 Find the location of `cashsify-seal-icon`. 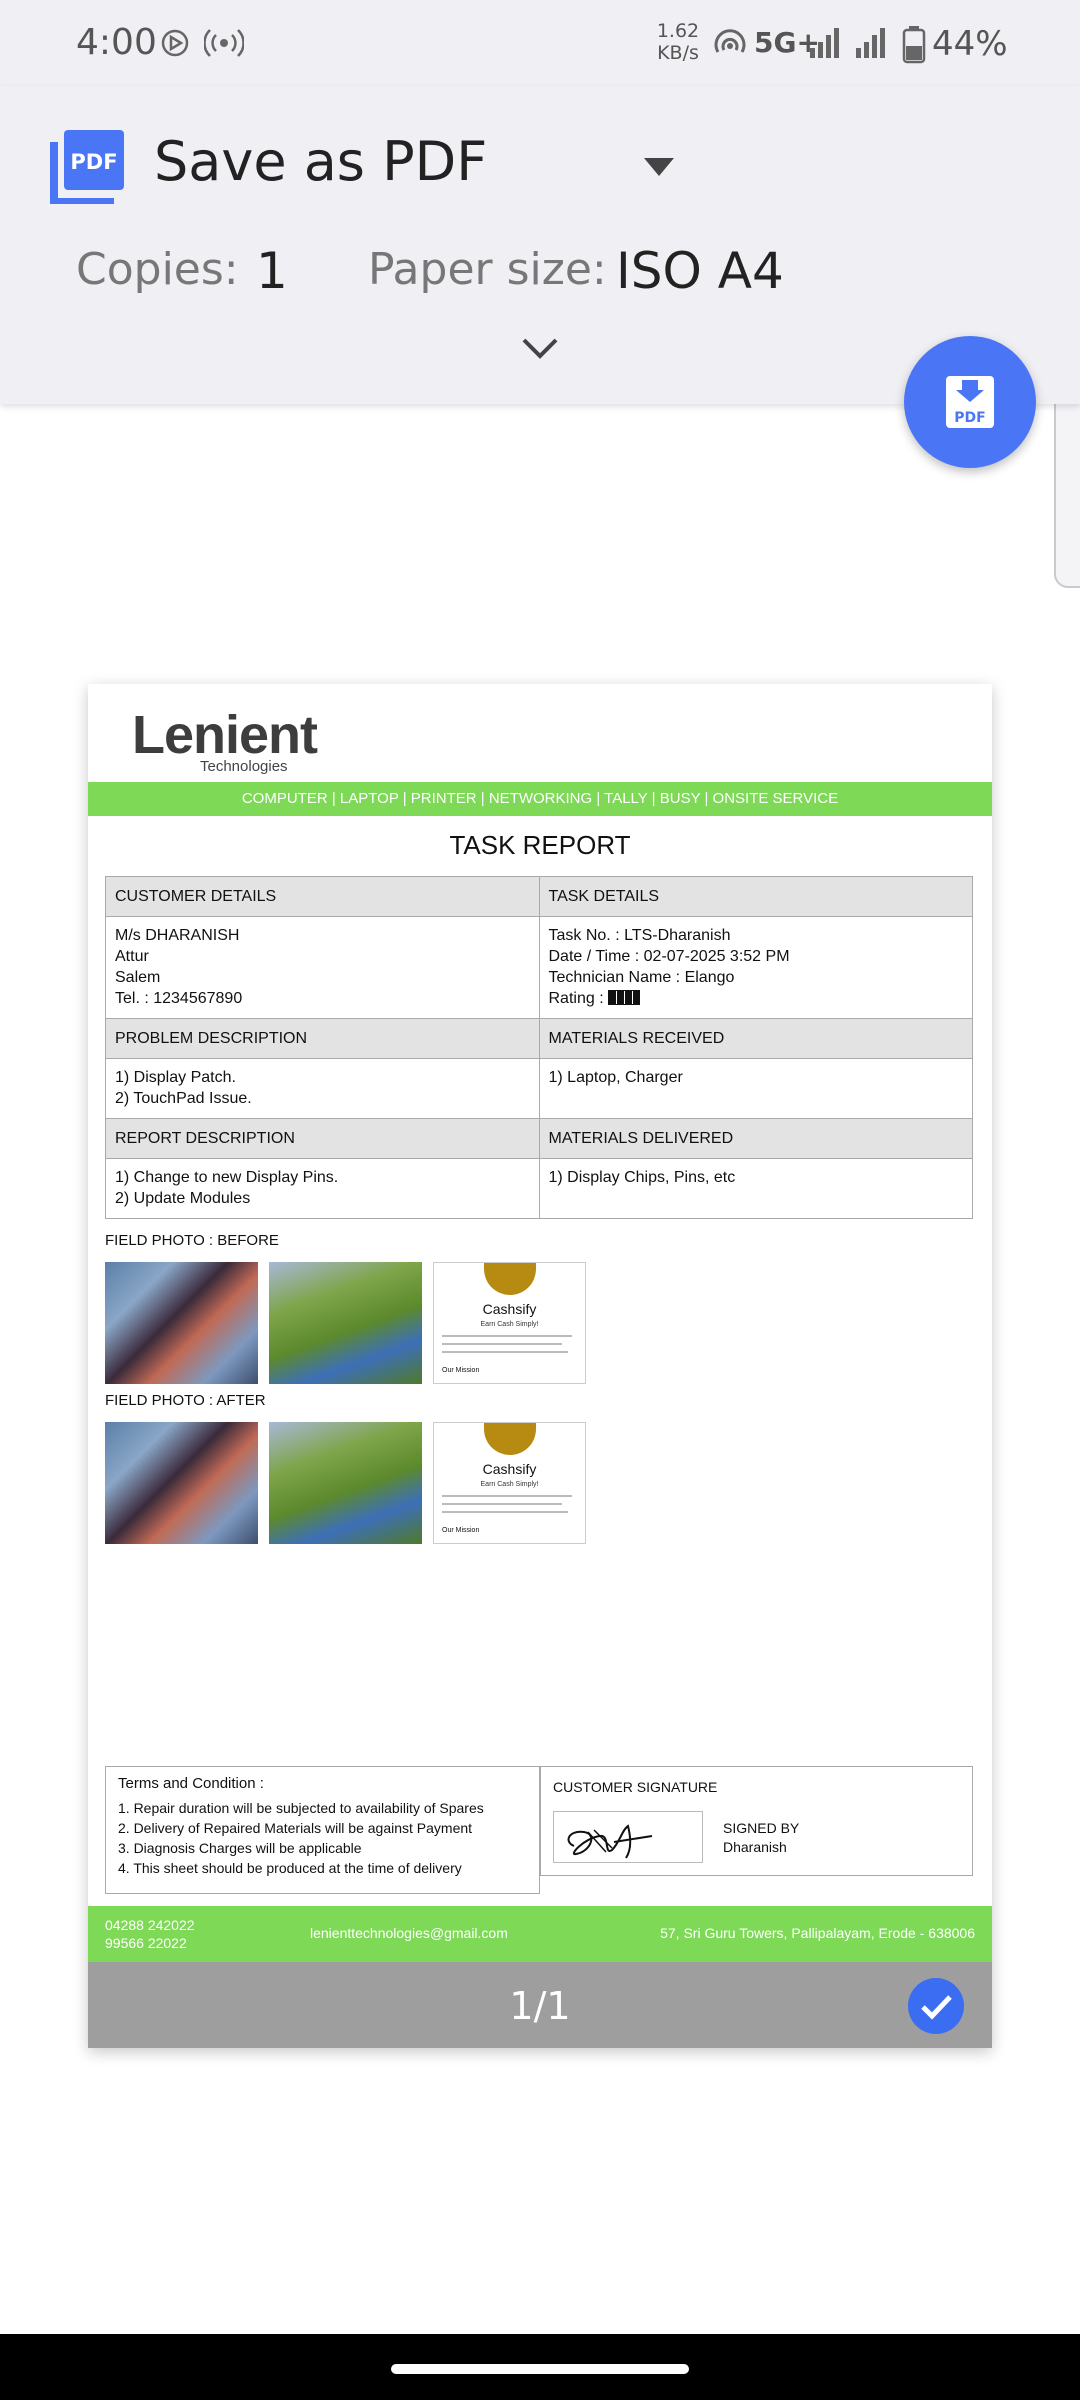

cashsify-seal-icon is located at coordinates (510, 1439).